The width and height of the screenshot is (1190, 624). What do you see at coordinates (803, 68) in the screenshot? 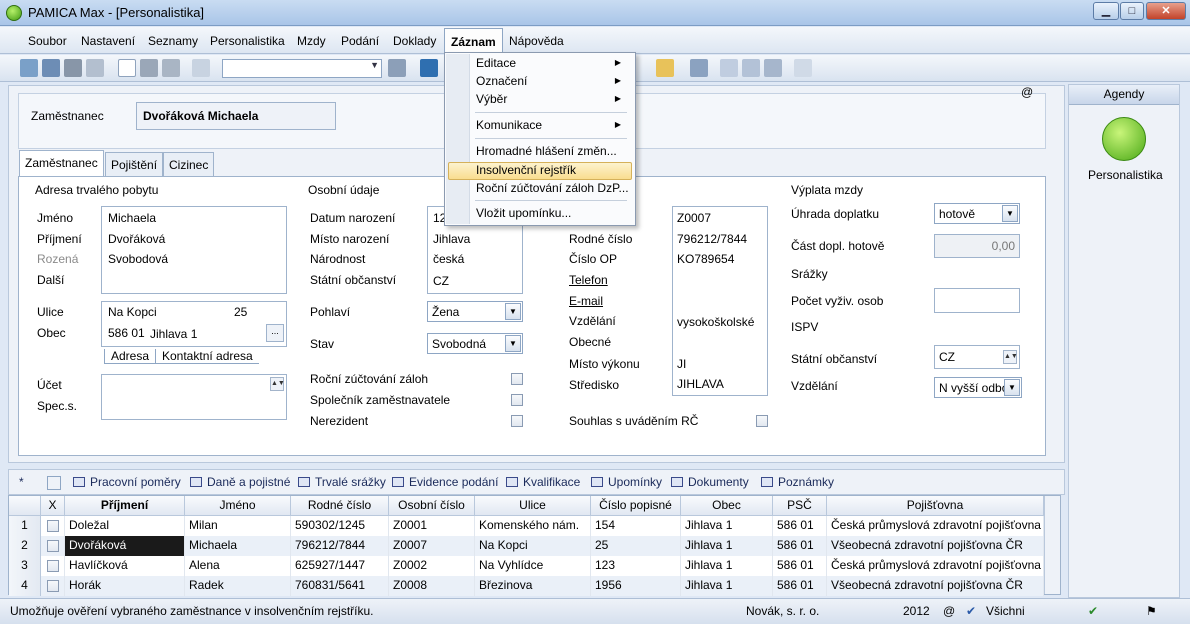
I see `help-icon` at bounding box center [803, 68].